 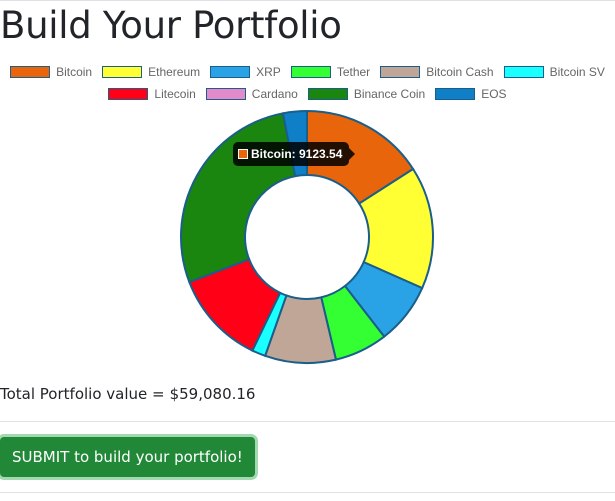 I want to click on bottom-divider, so click(x=307, y=492).